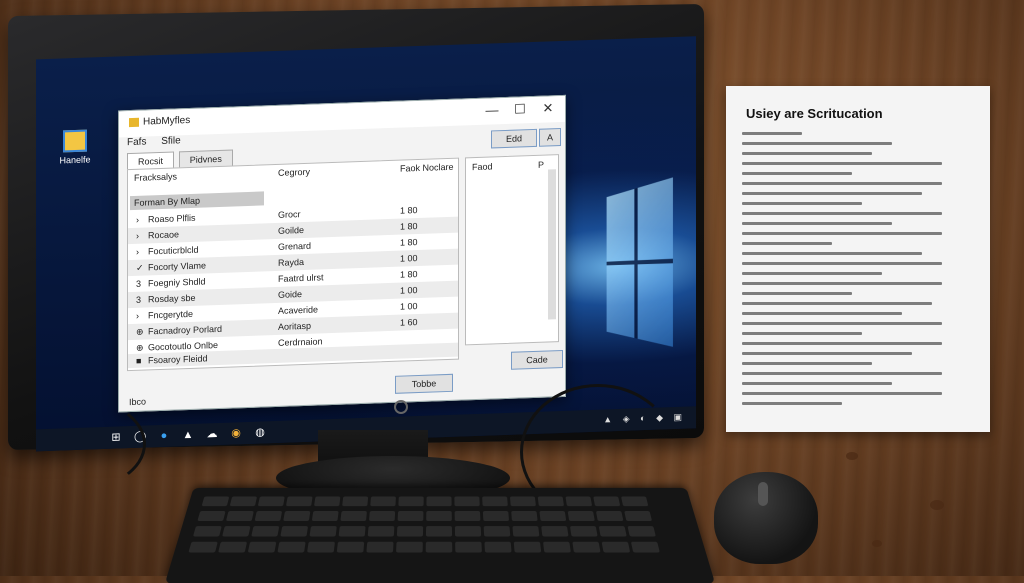  I want to click on windows-logo-wallpaper, so click(640, 262).